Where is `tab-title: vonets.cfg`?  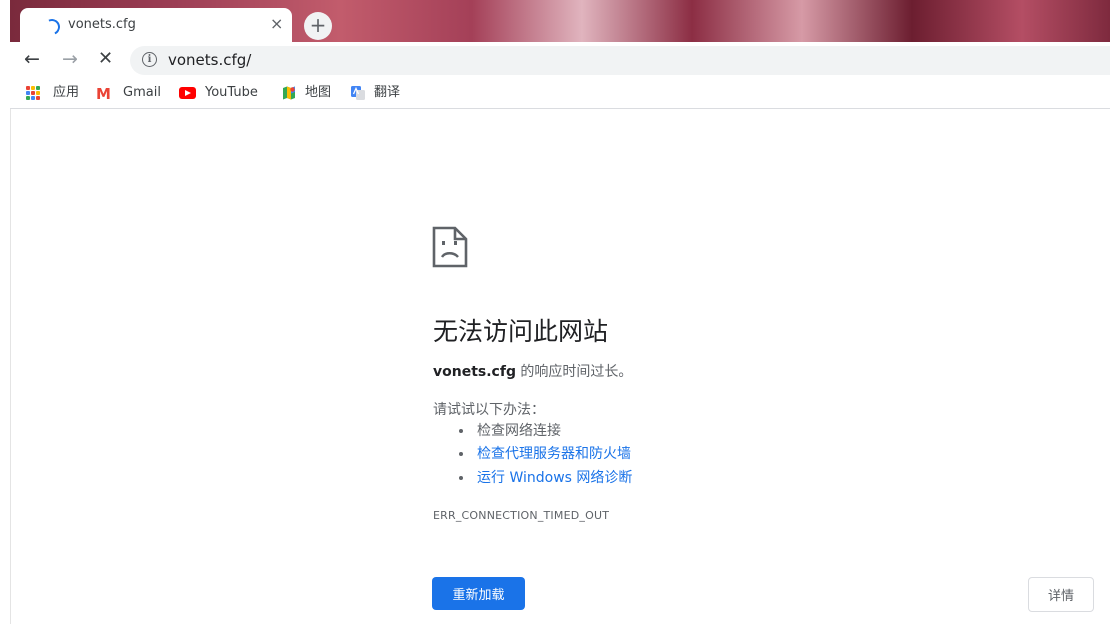
tab-title: vonets.cfg is located at coordinates (102, 24).